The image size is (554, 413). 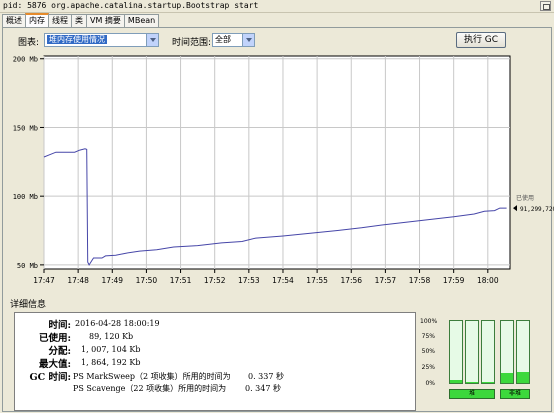 I want to click on x-tick-label: 17:53, so click(x=249, y=280).